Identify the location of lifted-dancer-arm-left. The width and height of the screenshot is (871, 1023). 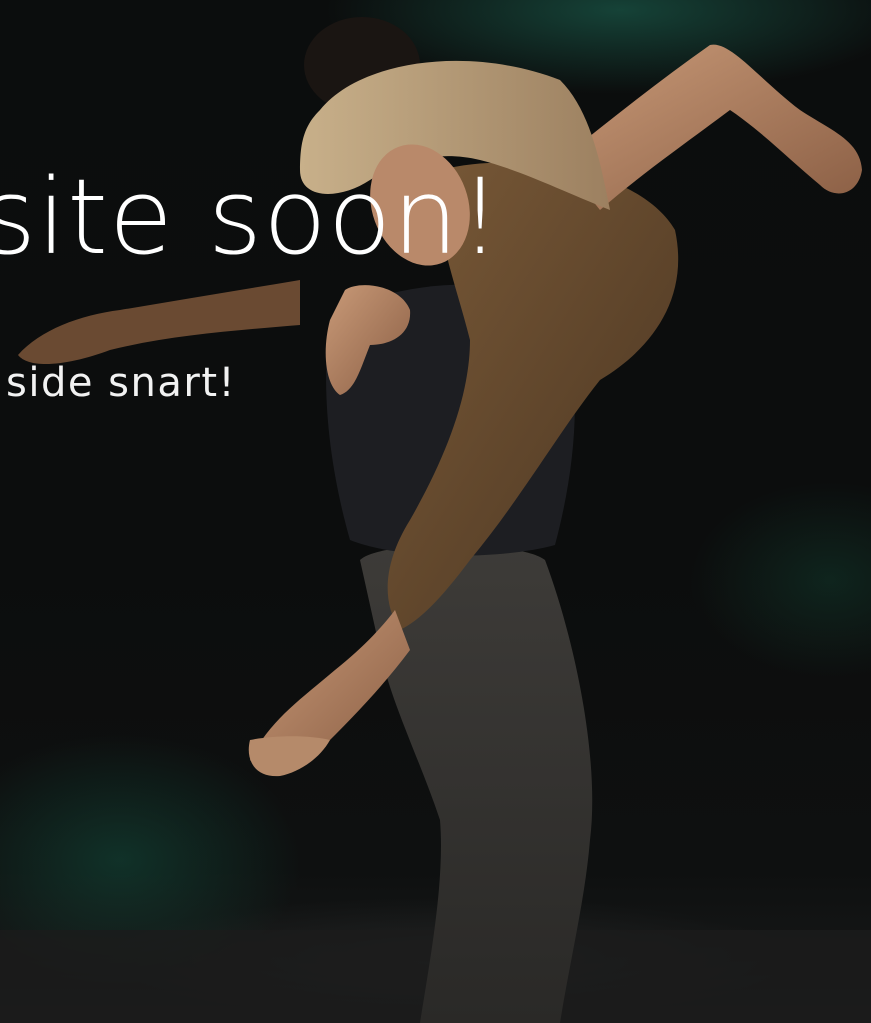
(159, 322).